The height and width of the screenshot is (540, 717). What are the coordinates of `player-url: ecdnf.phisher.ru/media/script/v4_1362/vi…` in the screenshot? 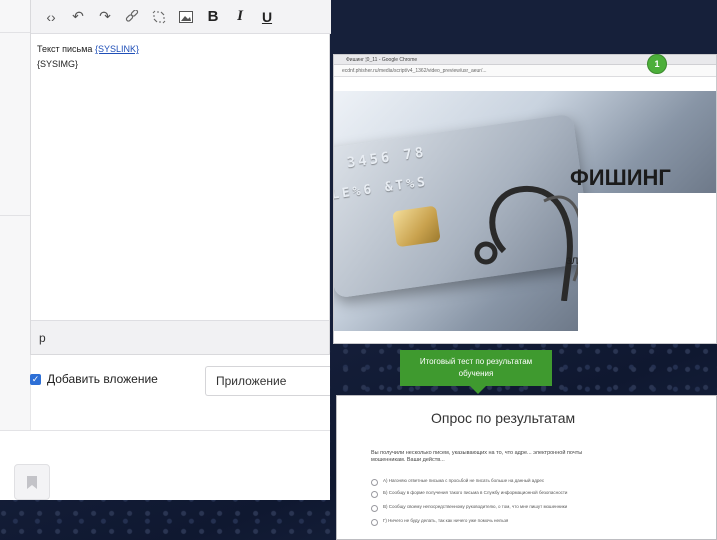 It's located at (414, 70).